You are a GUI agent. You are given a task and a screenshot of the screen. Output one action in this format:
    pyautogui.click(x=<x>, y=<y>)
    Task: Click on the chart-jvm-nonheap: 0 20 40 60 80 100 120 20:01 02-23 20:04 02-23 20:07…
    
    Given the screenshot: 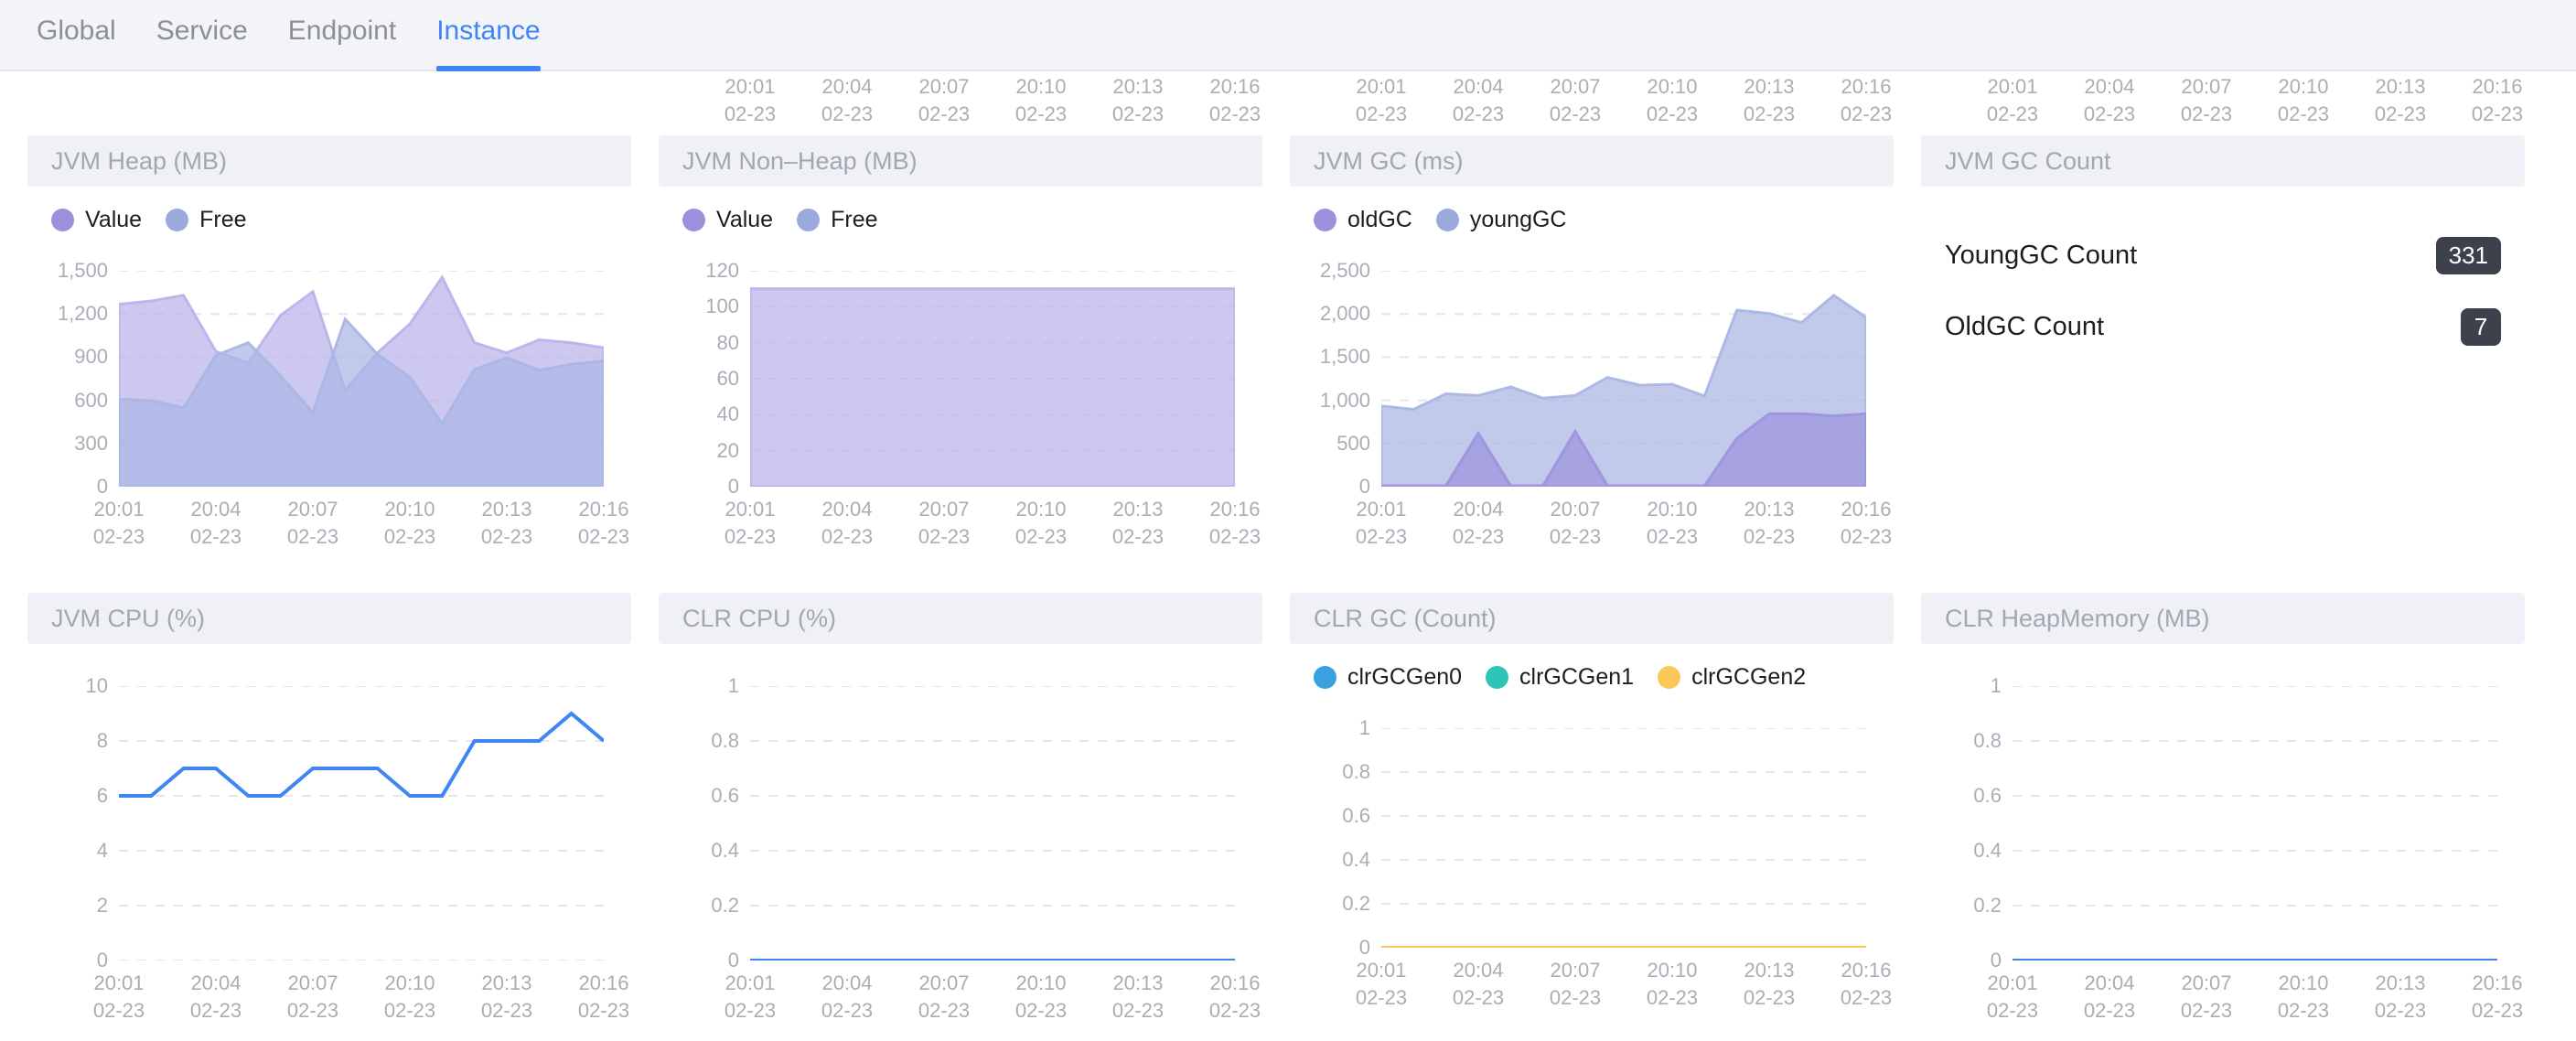 What is the action you would take?
    pyautogui.click(x=983, y=405)
    